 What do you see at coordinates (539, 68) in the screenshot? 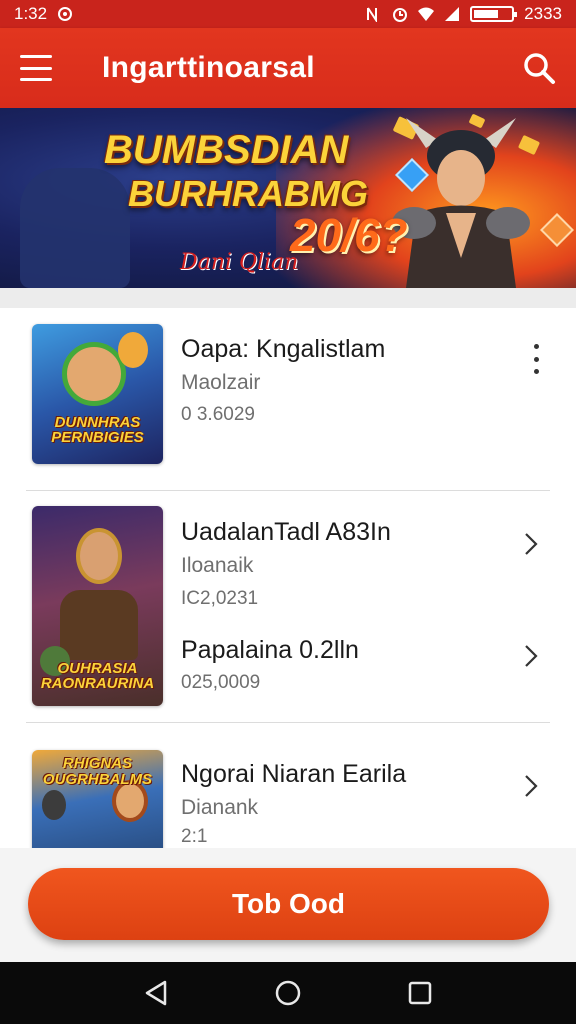
I see `search-icon` at bounding box center [539, 68].